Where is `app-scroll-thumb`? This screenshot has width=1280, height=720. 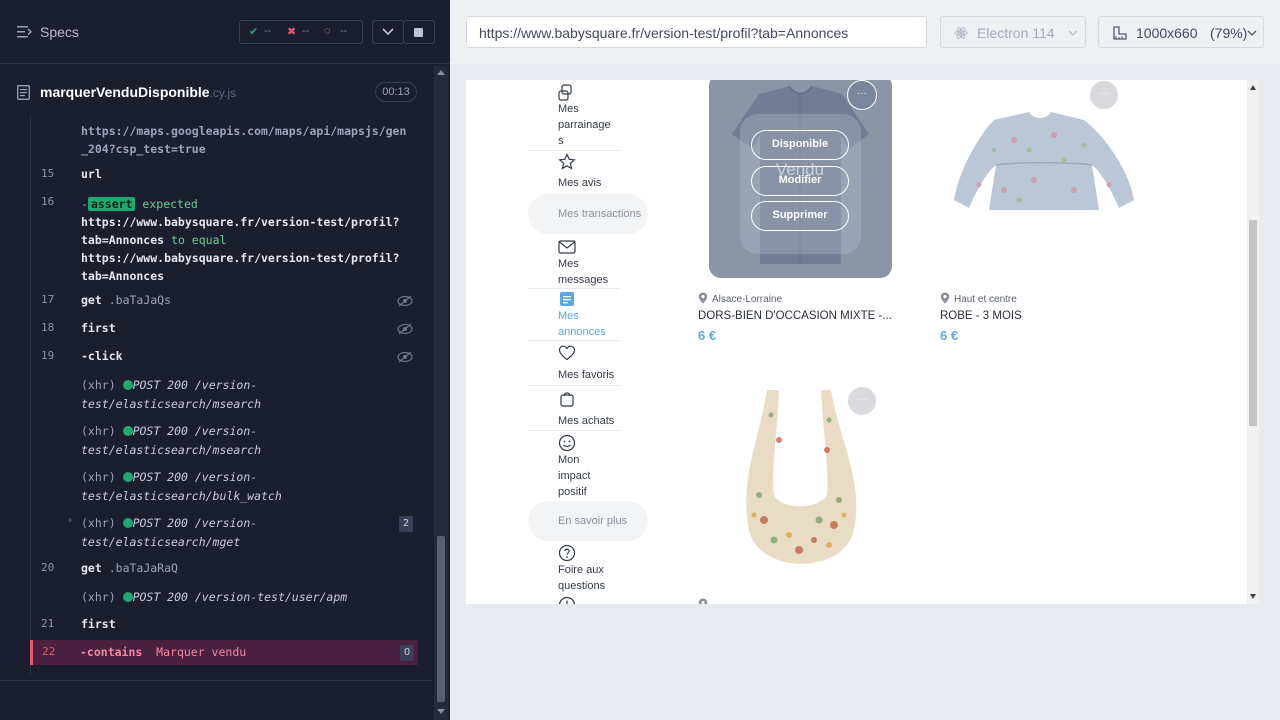
app-scroll-thumb is located at coordinates (1253, 323).